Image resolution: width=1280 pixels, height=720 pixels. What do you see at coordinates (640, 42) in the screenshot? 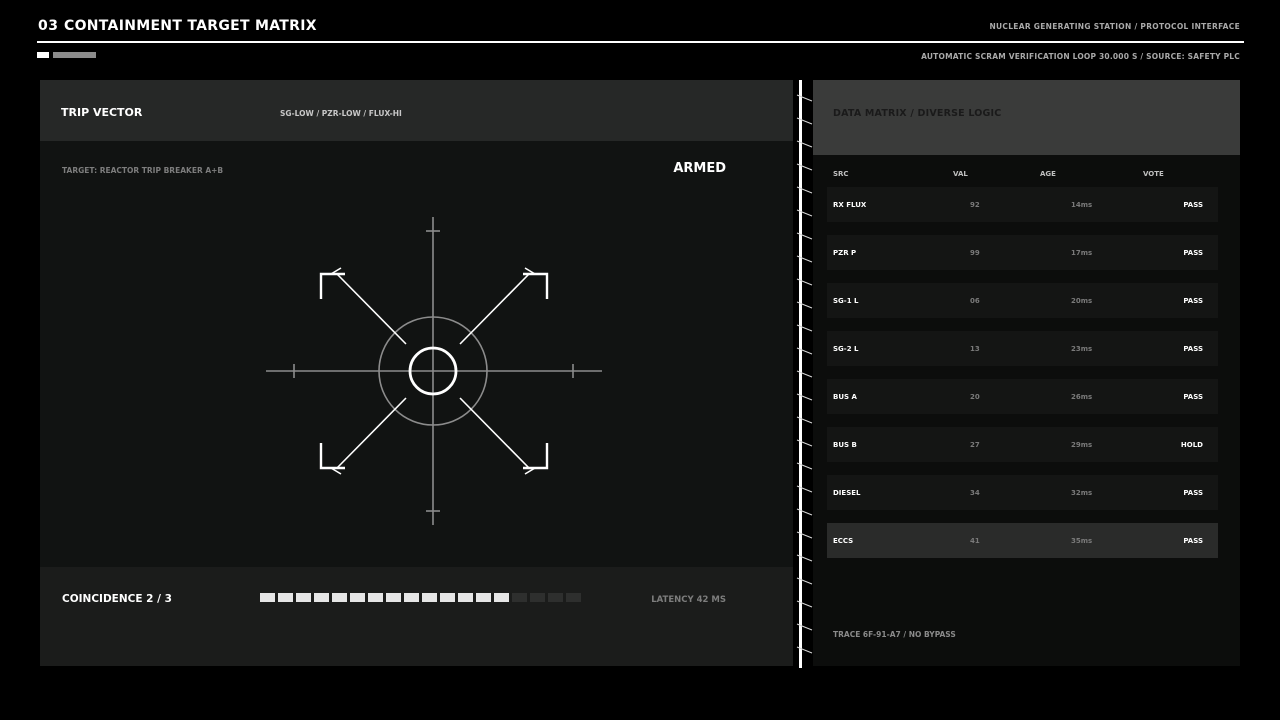
I see `header-rule` at bounding box center [640, 42].